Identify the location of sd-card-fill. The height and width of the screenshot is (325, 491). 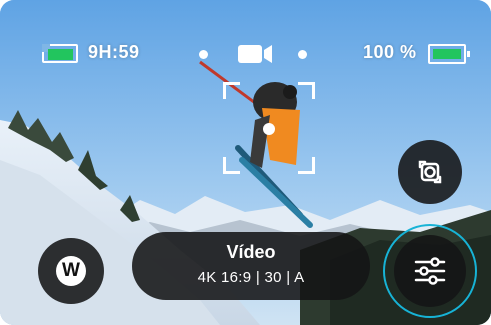
(60, 54).